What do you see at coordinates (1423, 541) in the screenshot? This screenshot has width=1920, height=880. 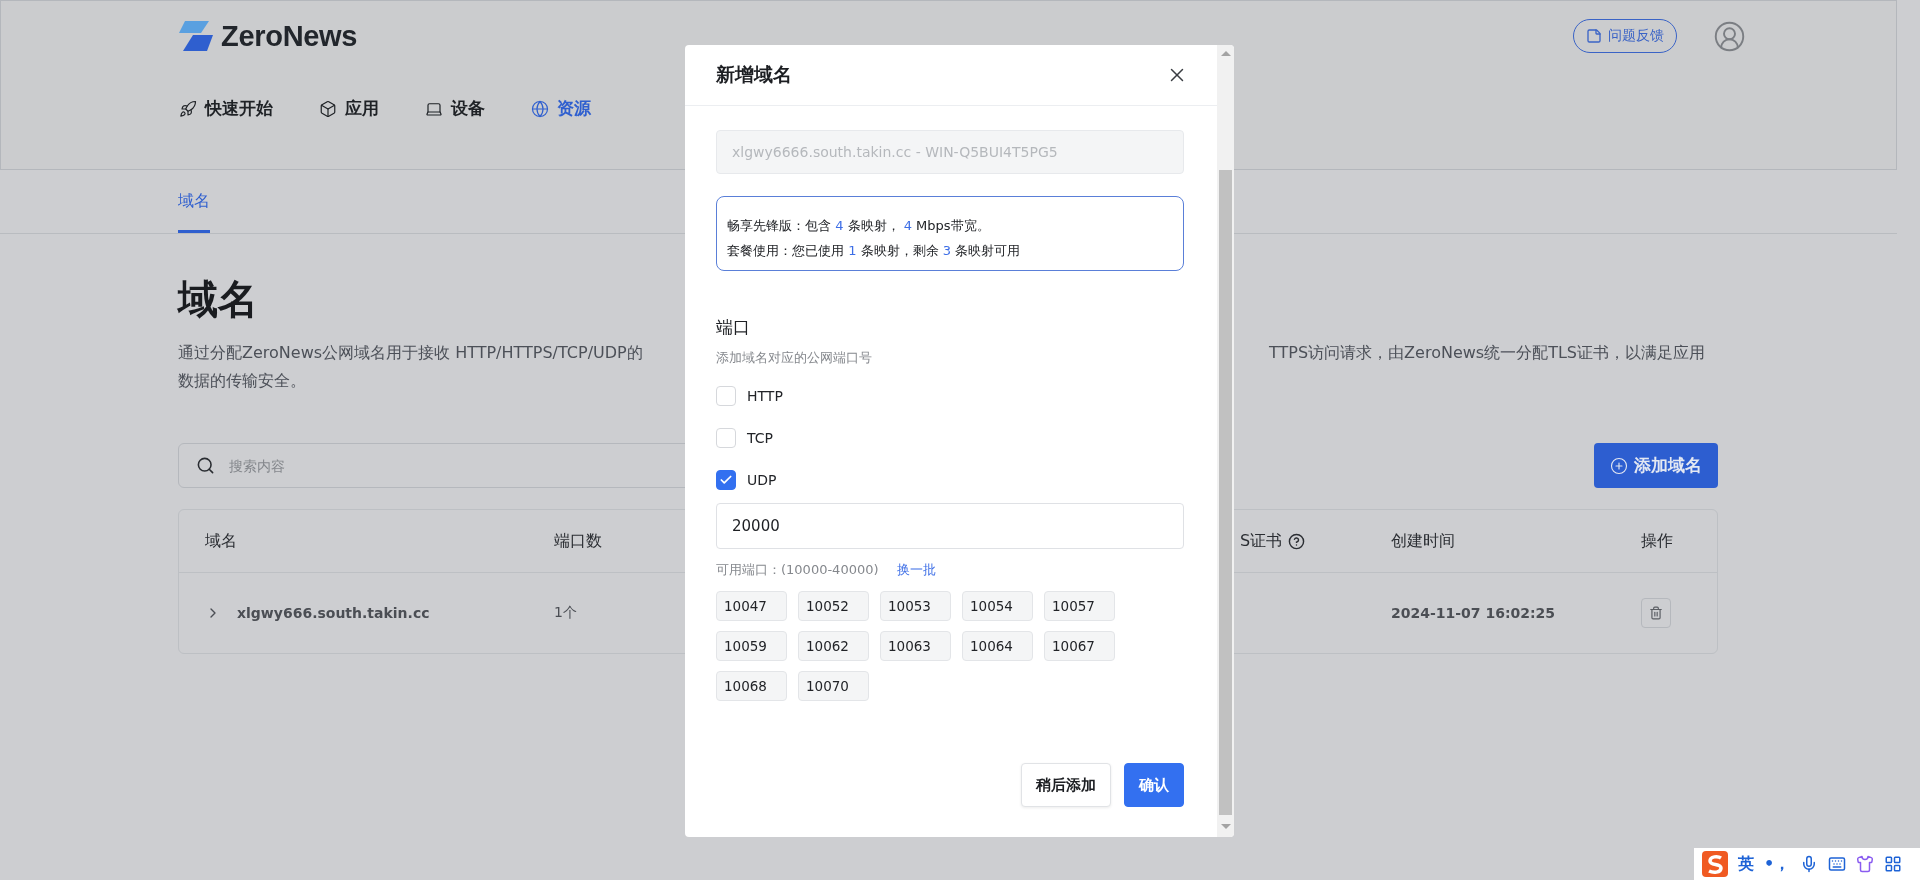 I see `column-header: 创建时间` at bounding box center [1423, 541].